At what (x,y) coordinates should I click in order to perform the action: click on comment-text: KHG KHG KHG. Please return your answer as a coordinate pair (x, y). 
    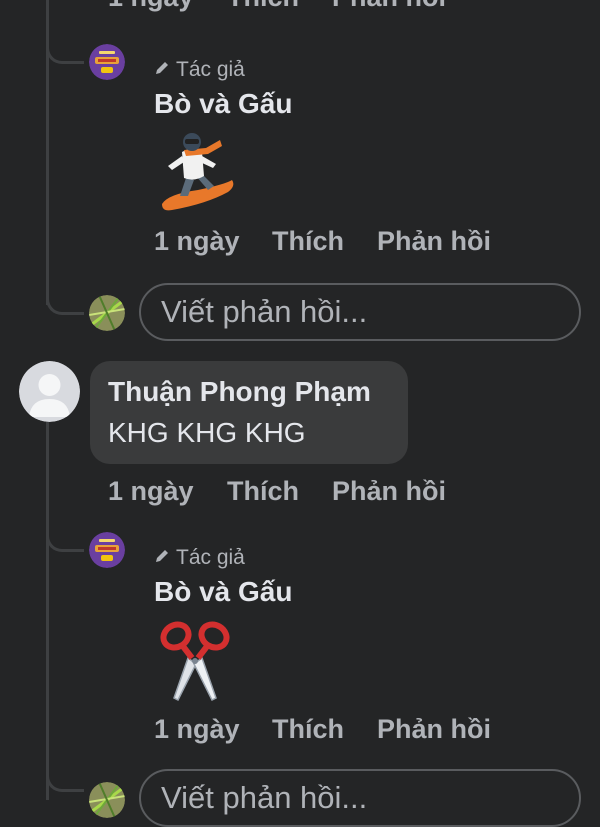
    Looking at the image, I should click on (207, 432).